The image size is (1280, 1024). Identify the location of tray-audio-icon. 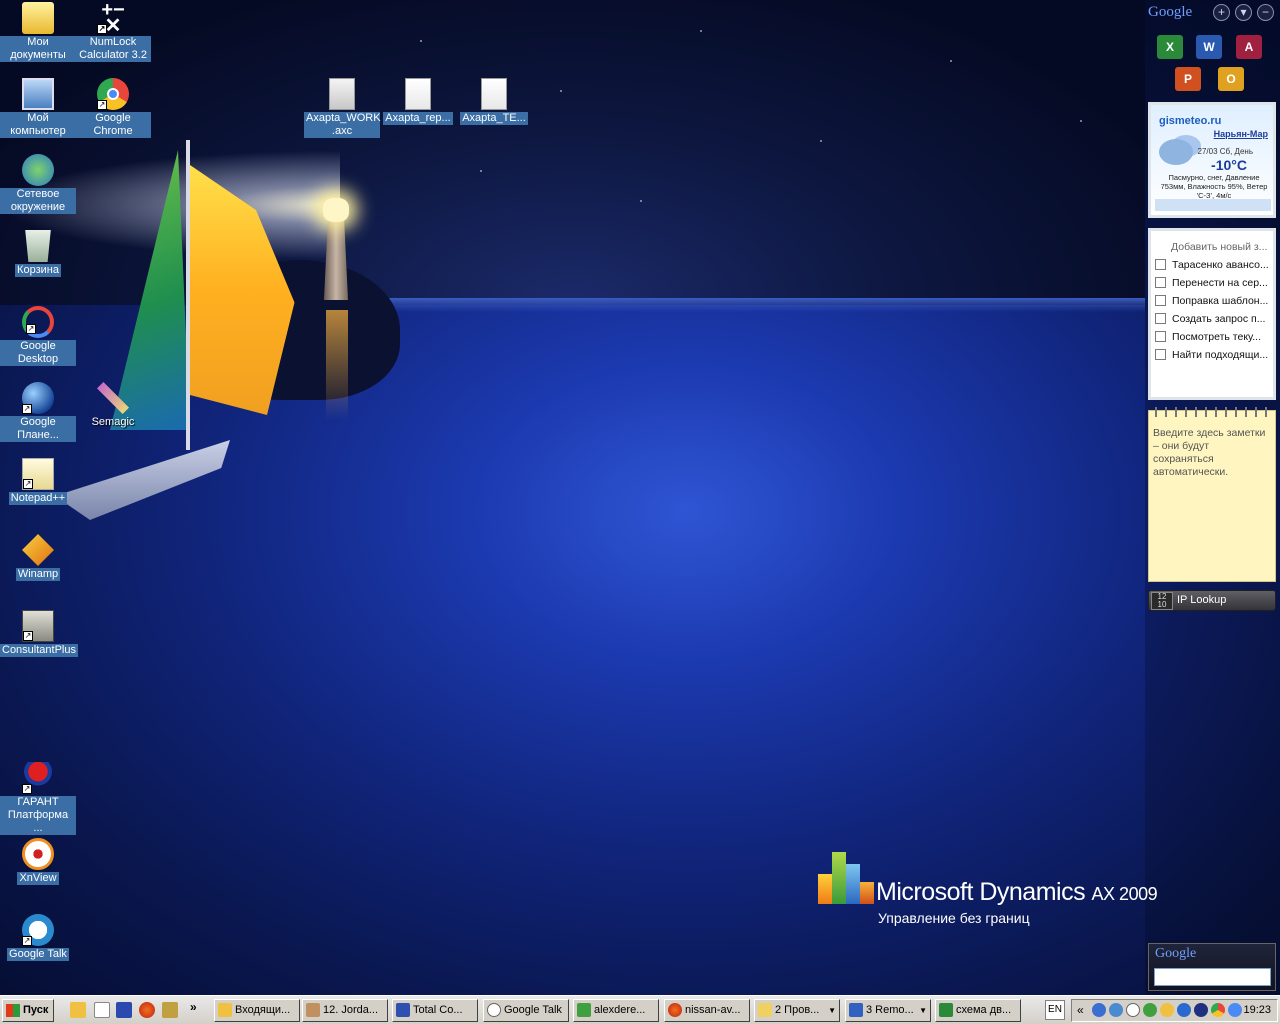
(1201, 1010).